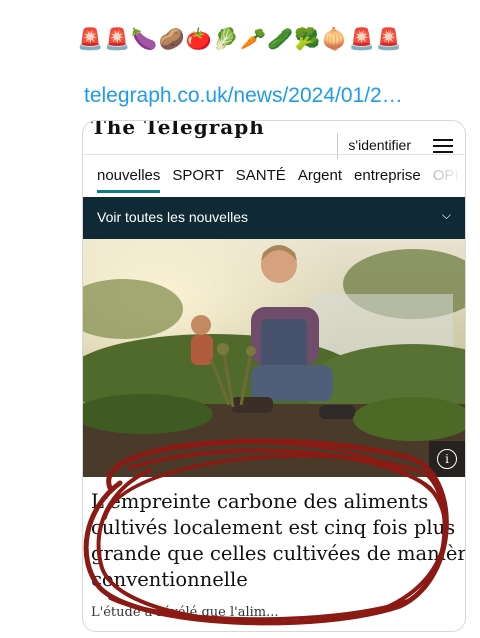 This screenshot has width=480, height=638. Describe the element at coordinates (128, 178) in the screenshot. I see `tab-nouvelles: nouvelles` at that location.